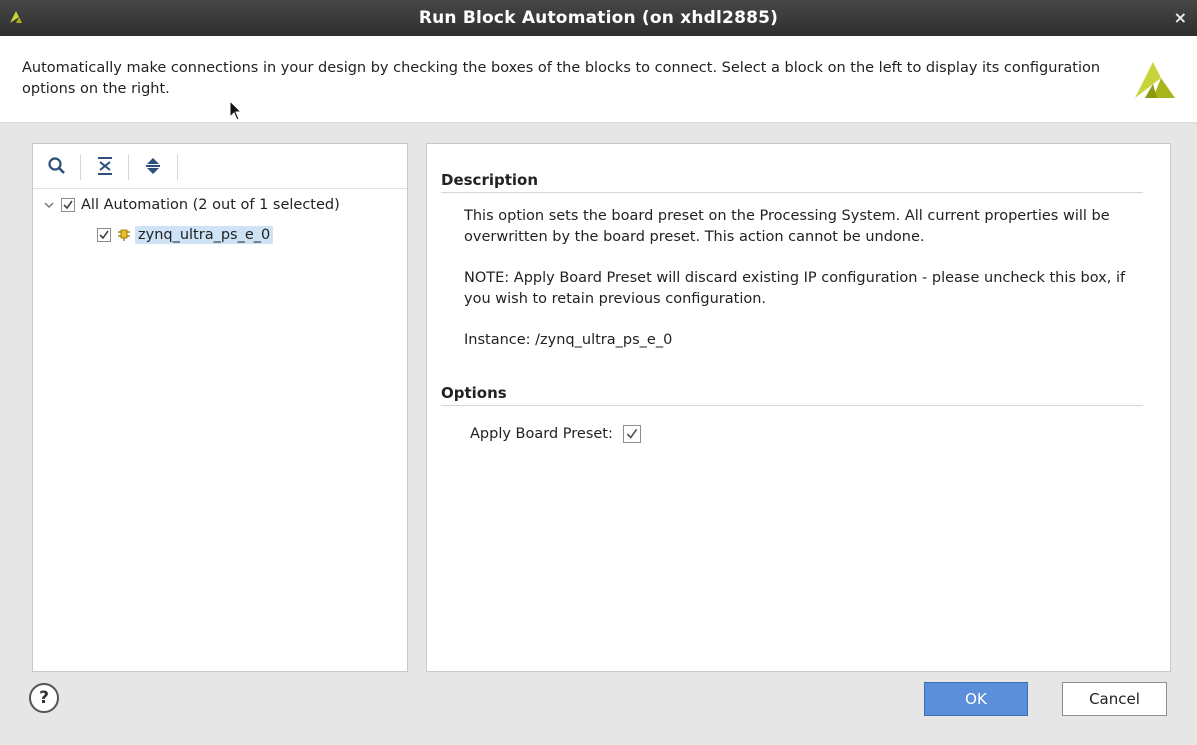  What do you see at coordinates (976, 699) in the screenshot?
I see `ok-button: OK` at bounding box center [976, 699].